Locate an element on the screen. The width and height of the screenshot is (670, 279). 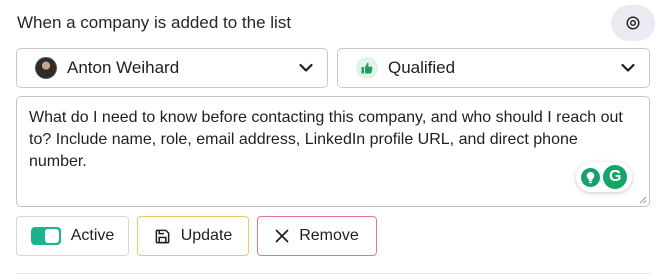
lightbulb-icon is located at coordinates (590, 177).